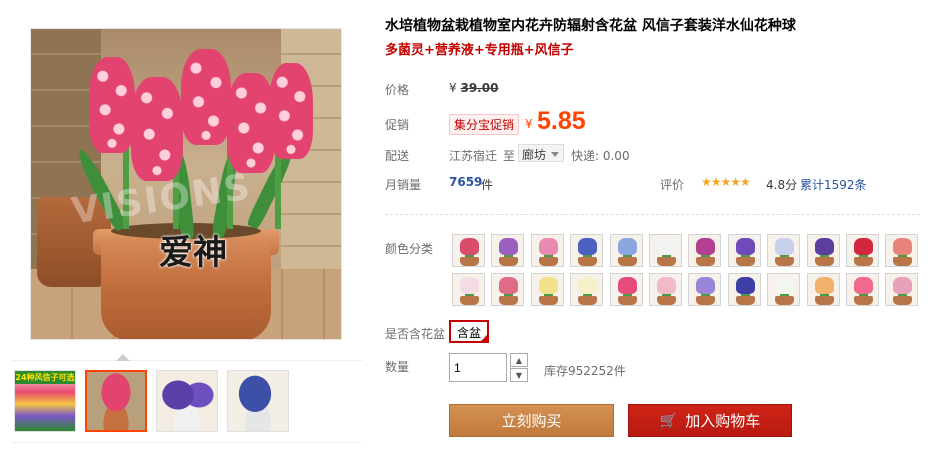 This screenshot has height=454, width=930. What do you see at coordinates (187, 442) in the screenshot?
I see `gallery-bottom-divider` at bounding box center [187, 442].